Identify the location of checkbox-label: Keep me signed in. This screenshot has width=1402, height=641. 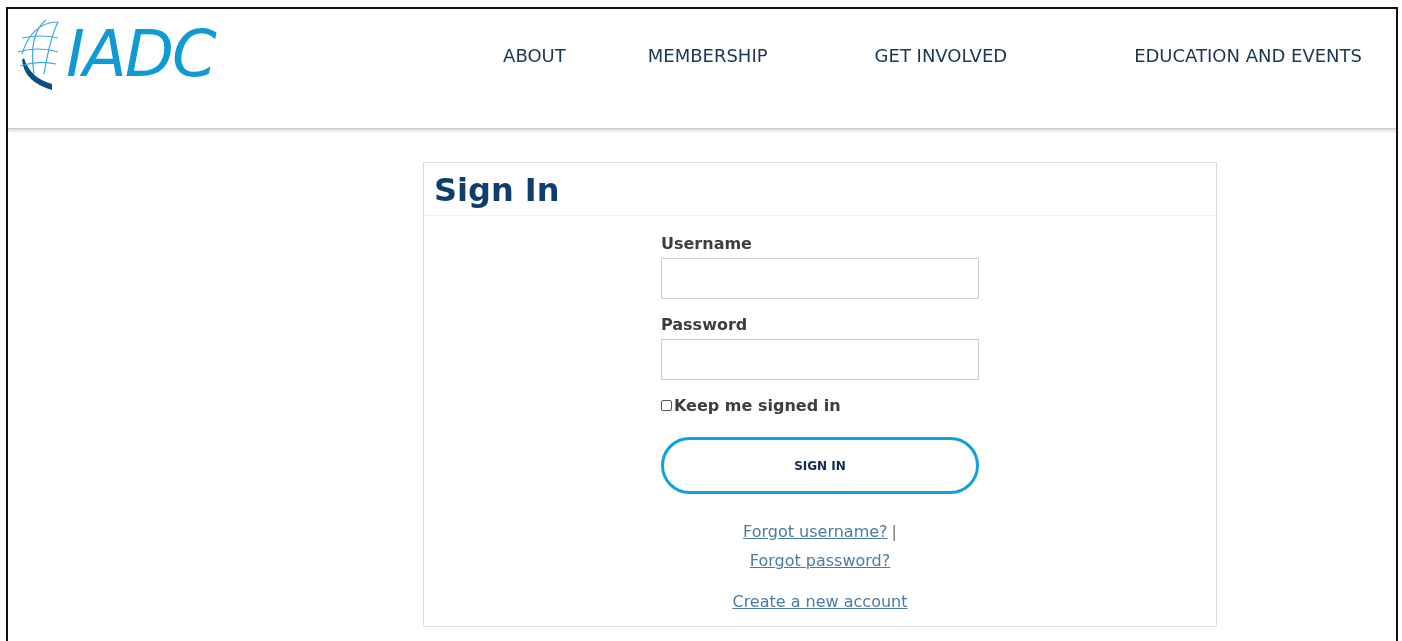
(757, 405).